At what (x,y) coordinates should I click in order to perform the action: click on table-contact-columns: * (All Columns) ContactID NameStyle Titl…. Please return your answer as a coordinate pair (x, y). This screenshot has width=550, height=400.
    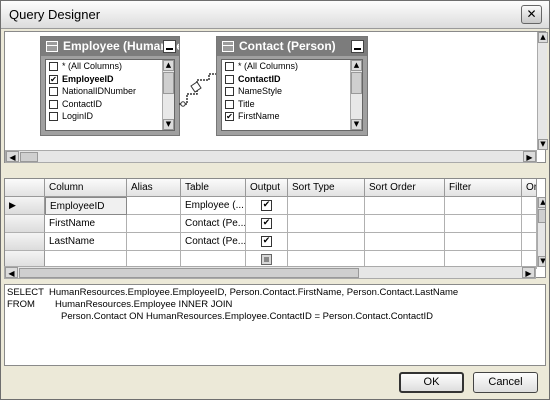
    Looking at the image, I should click on (292, 95).